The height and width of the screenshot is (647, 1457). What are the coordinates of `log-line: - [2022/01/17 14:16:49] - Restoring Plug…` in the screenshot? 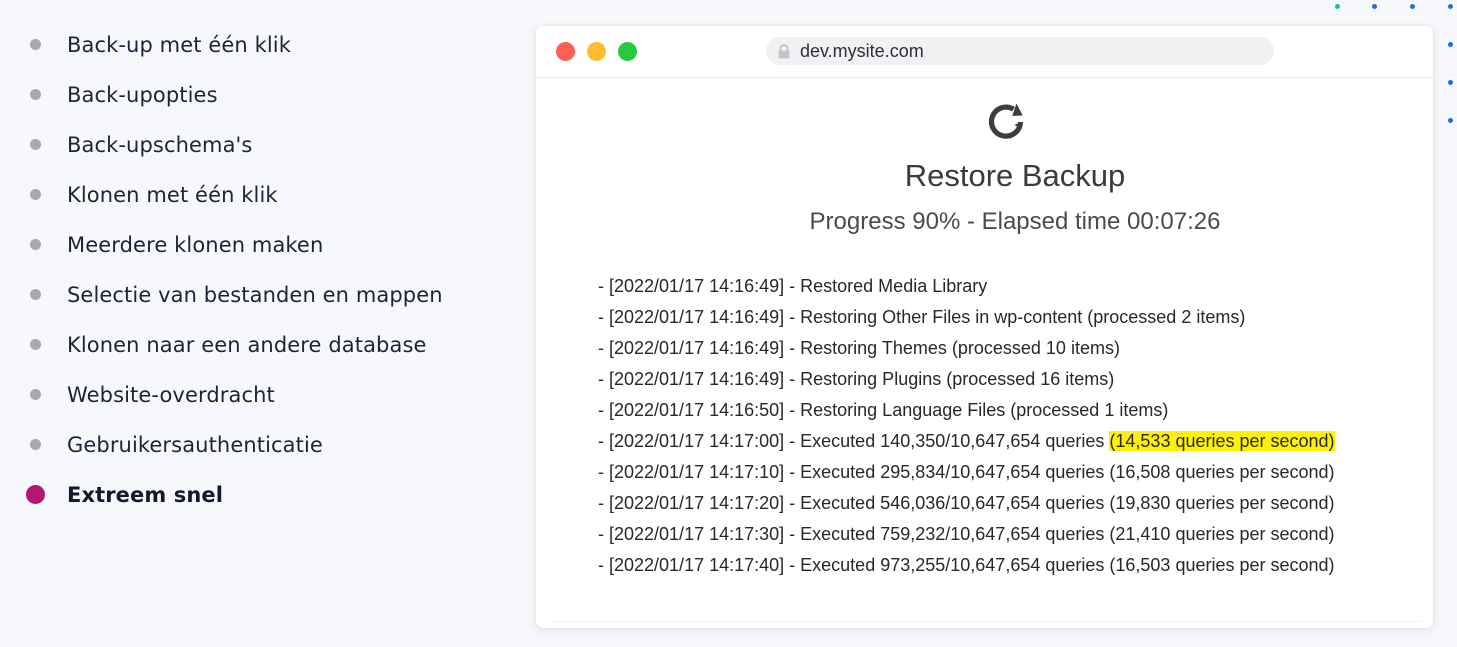 It's located at (966, 379).